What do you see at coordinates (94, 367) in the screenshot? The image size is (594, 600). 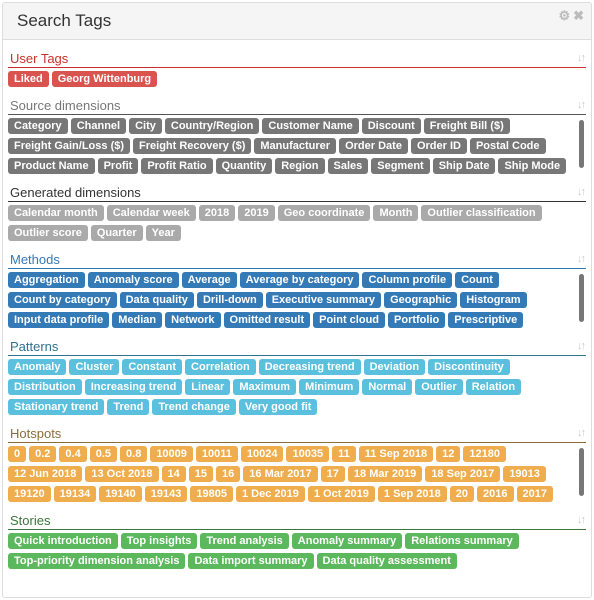 I see `tag: Cluster` at bounding box center [94, 367].